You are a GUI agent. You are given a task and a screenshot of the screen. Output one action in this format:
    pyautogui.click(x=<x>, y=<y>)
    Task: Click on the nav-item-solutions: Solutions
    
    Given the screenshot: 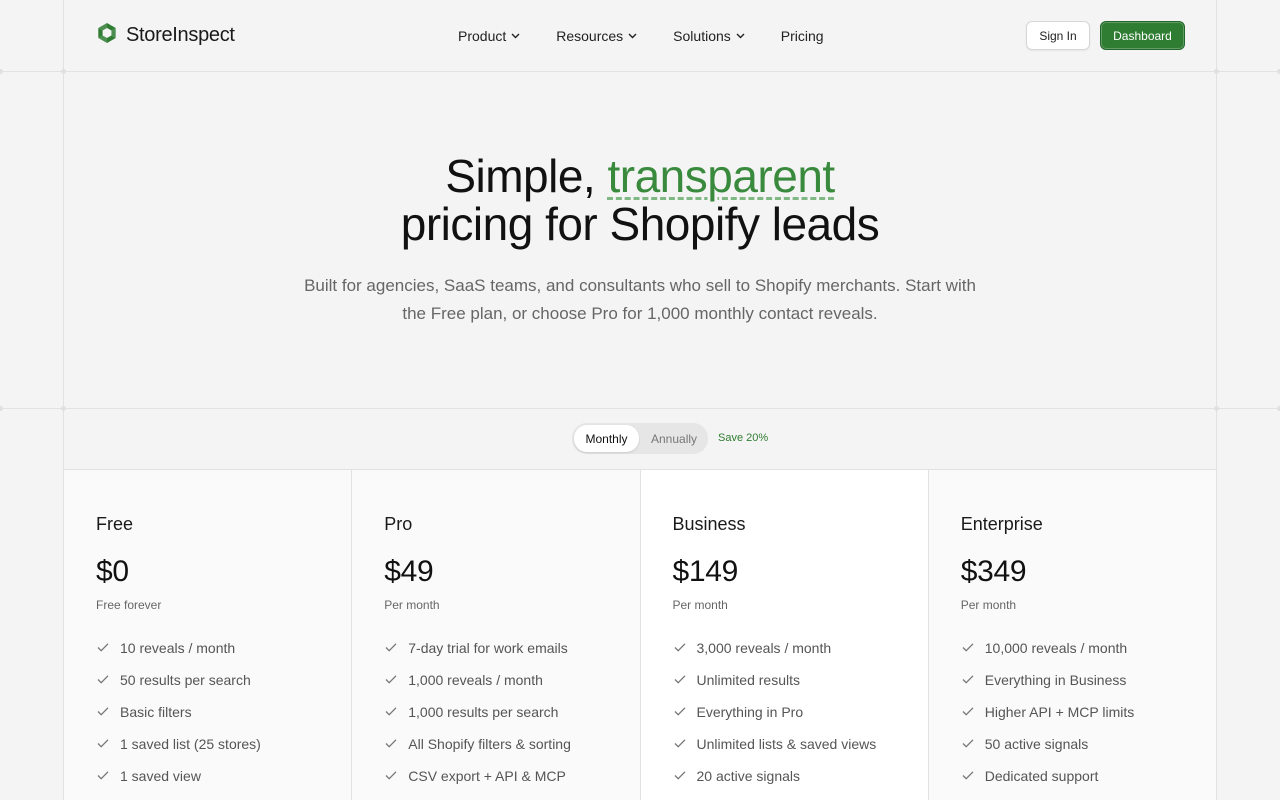 What is the action you would take?
    pyautogui.click(x=709, y=36)
    